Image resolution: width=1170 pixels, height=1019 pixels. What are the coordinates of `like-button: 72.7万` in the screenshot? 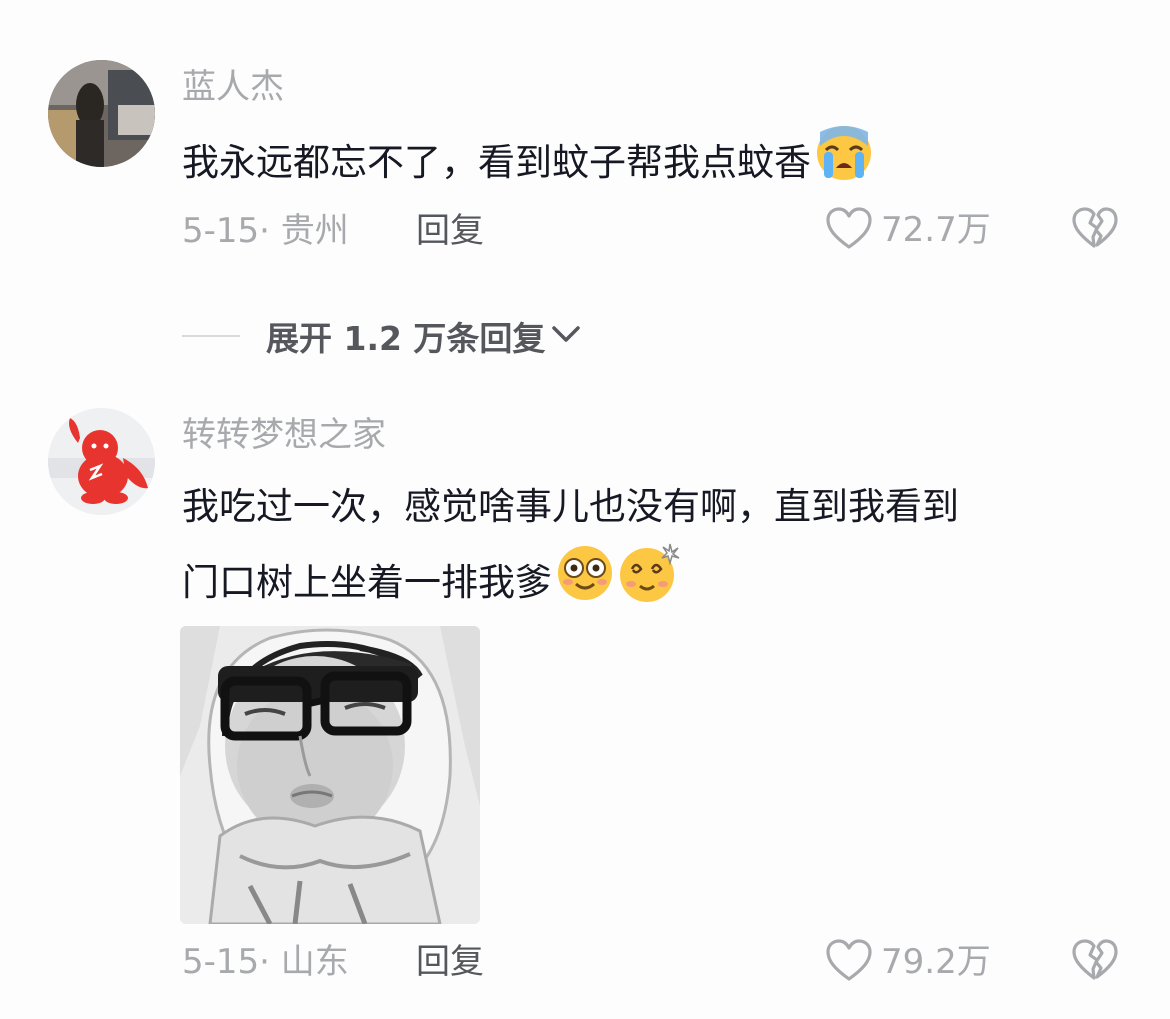 It's located at (908, 230).